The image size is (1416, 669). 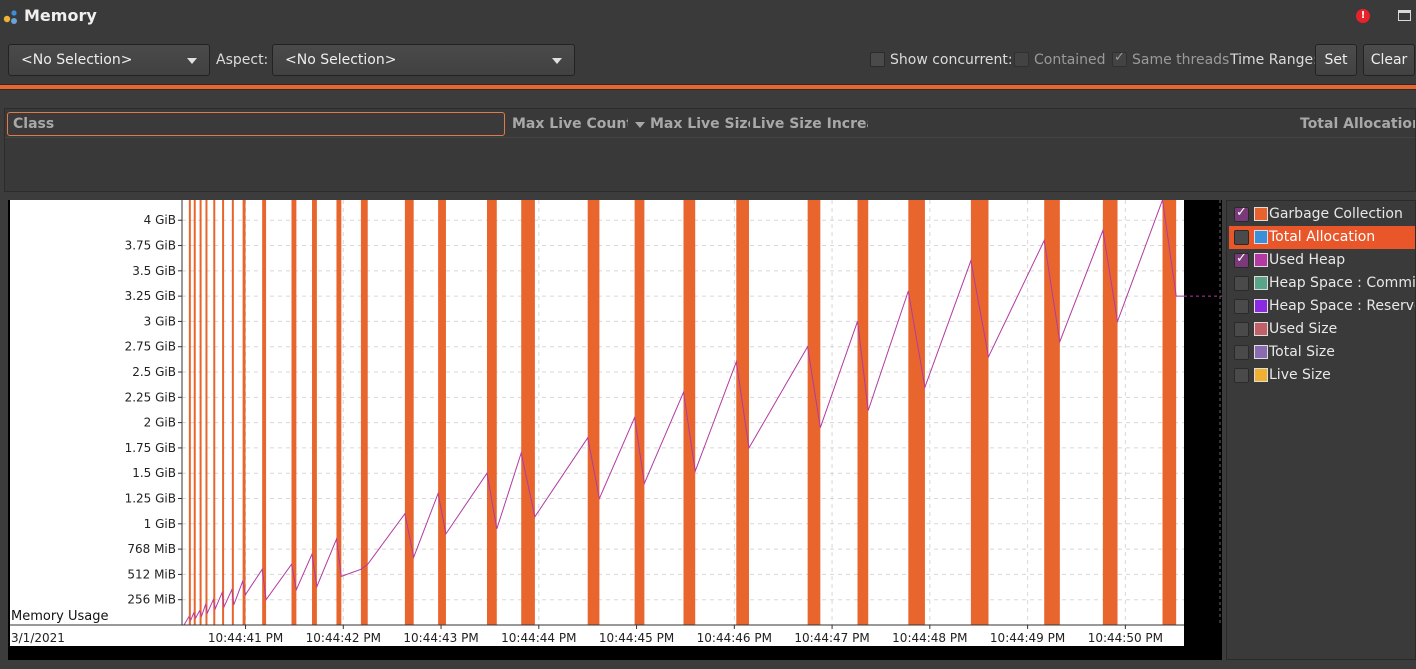 What do you see at coordinates (615, 653) in the screenshot?
I see `chart-bottom-strip` at bounding box center [615, 653].